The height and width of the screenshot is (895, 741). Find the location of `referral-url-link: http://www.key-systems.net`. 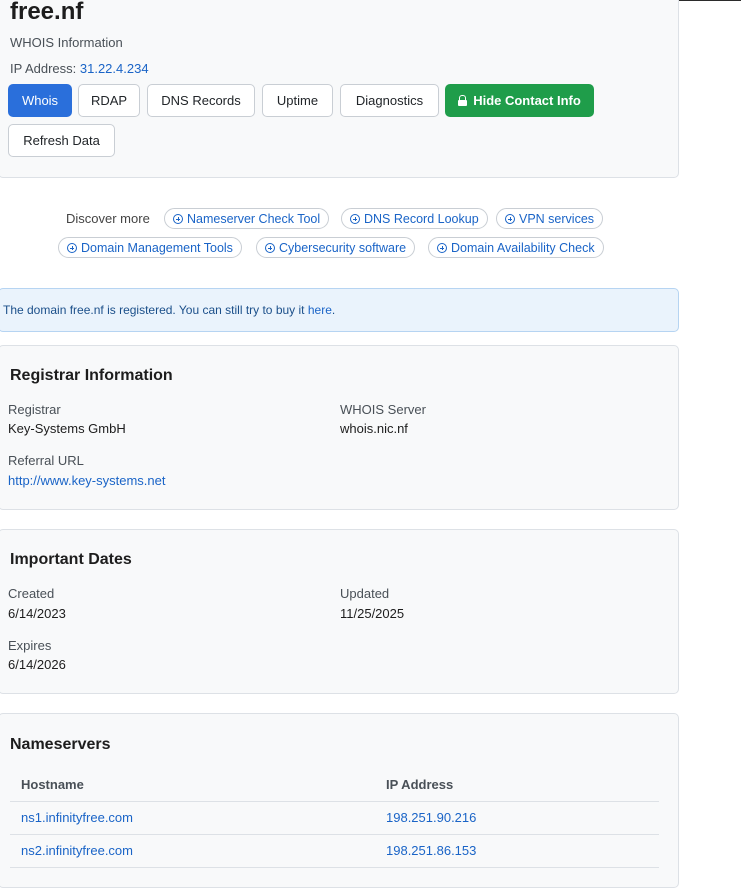

referral-url-link: http://www.key-systems.net is located at coordinates (87, 480).